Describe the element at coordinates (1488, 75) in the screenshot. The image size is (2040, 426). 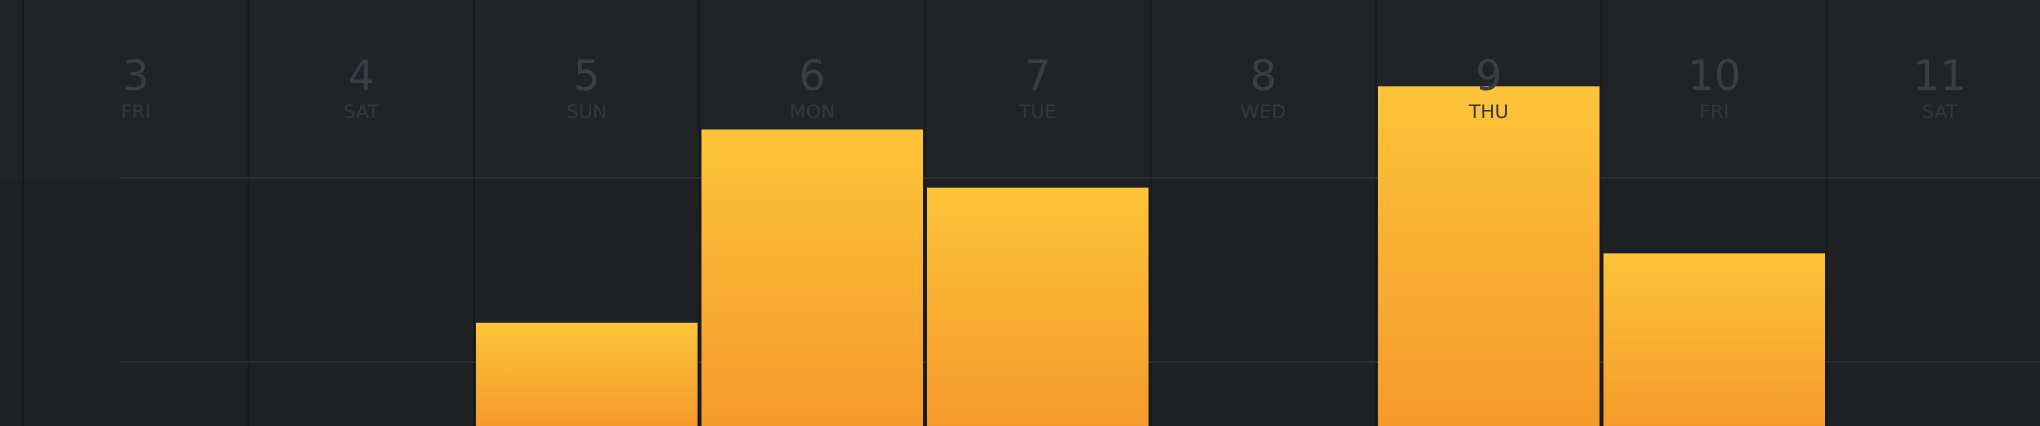
I see `day-number-label: 9` at that location.